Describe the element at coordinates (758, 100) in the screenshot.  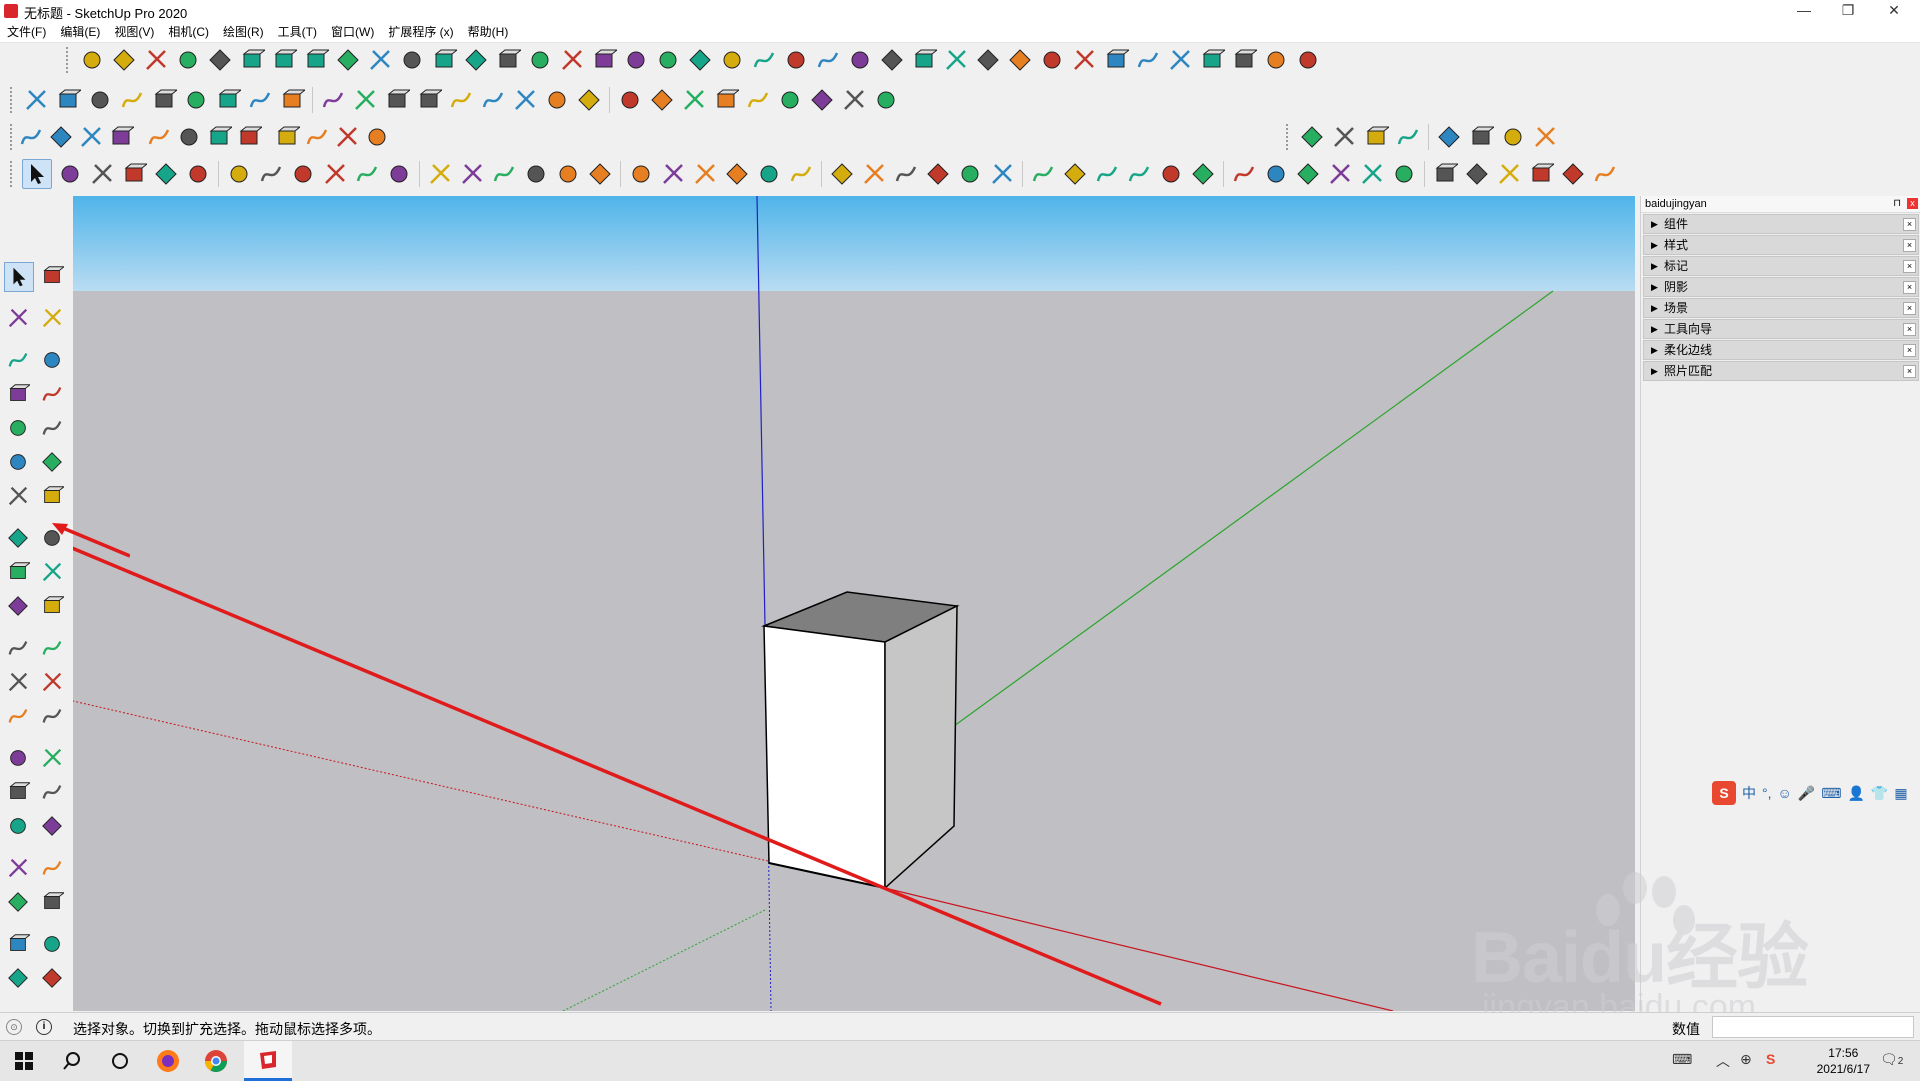
I see `house-green-icon` at that location.